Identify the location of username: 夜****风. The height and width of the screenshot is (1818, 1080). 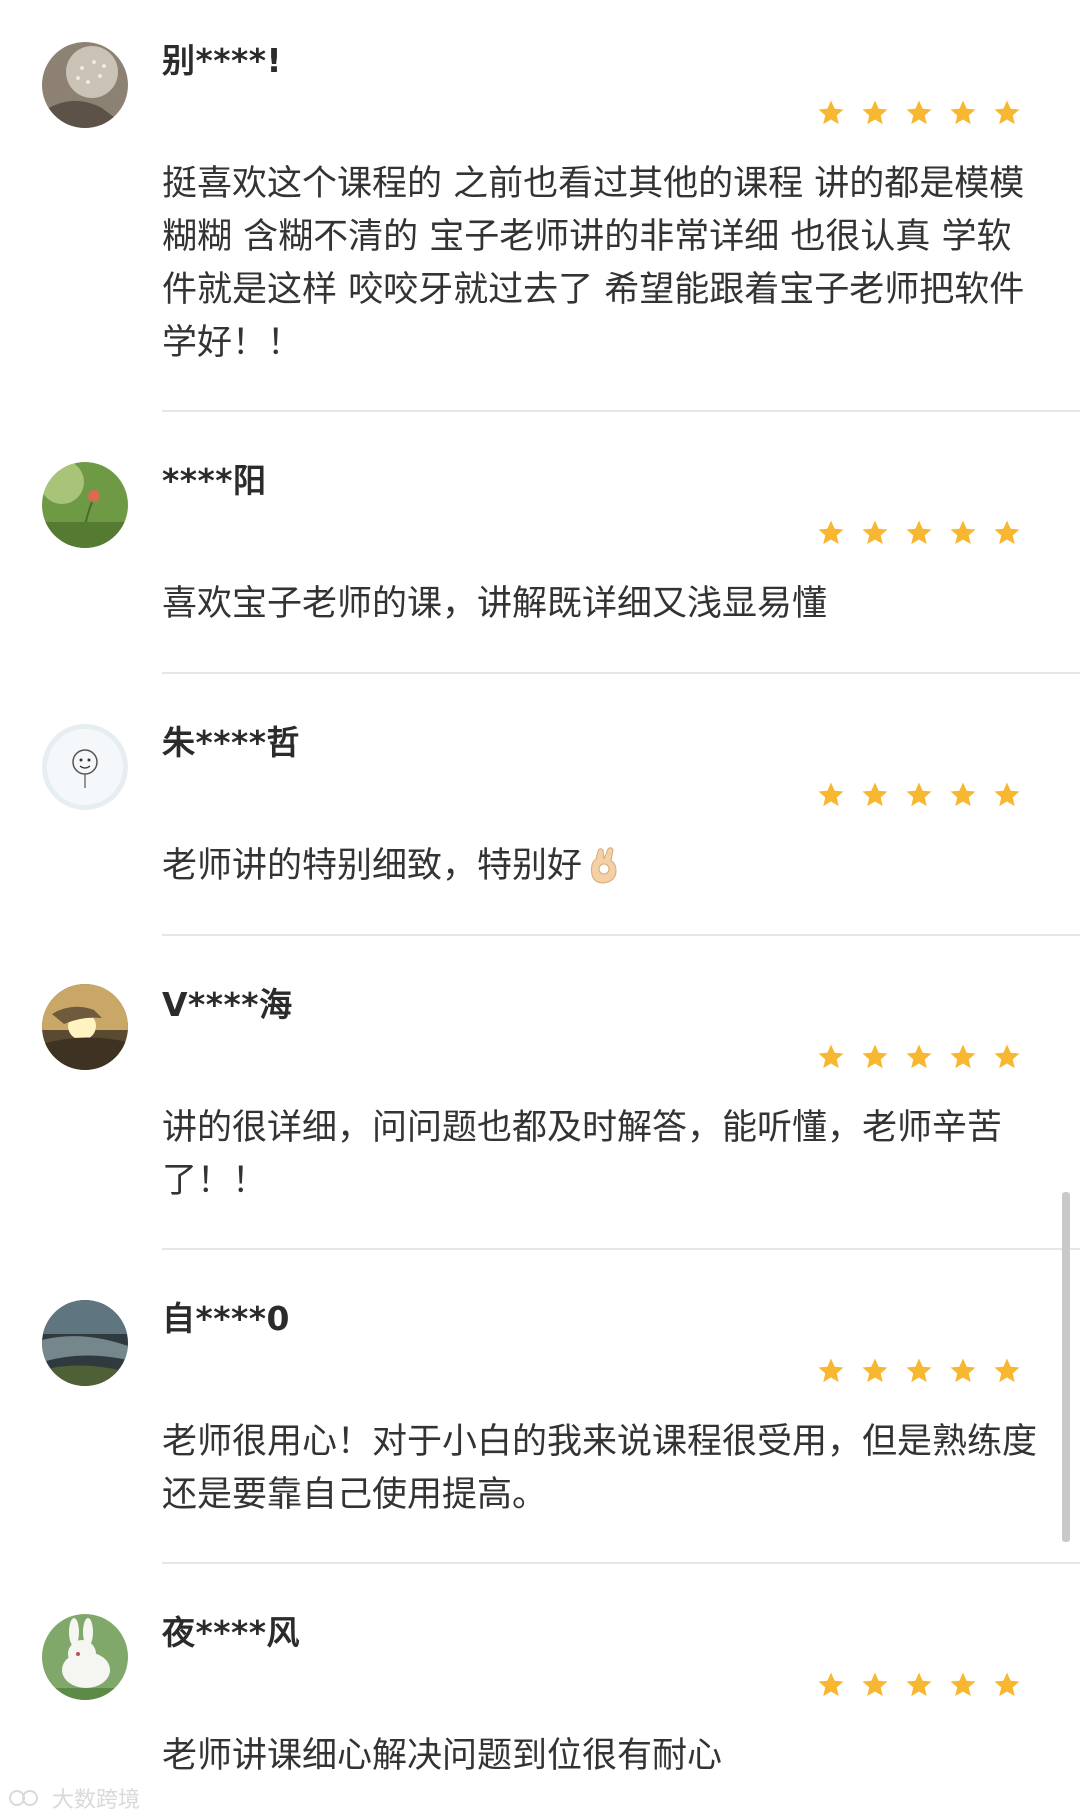
(231, 1632).